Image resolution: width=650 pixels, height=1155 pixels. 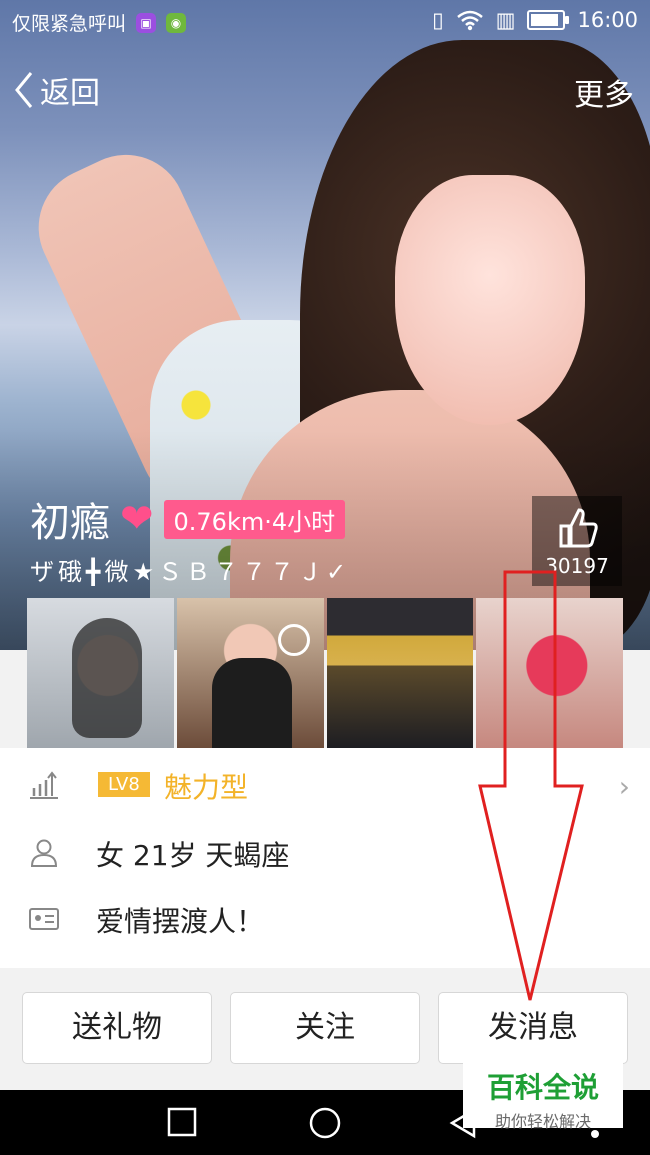 What do you see at coordinates (325, 852) in the screenshot?
I see `basic-info-row: 女 21岁 天蝎座` at bounding box center [325, 852].